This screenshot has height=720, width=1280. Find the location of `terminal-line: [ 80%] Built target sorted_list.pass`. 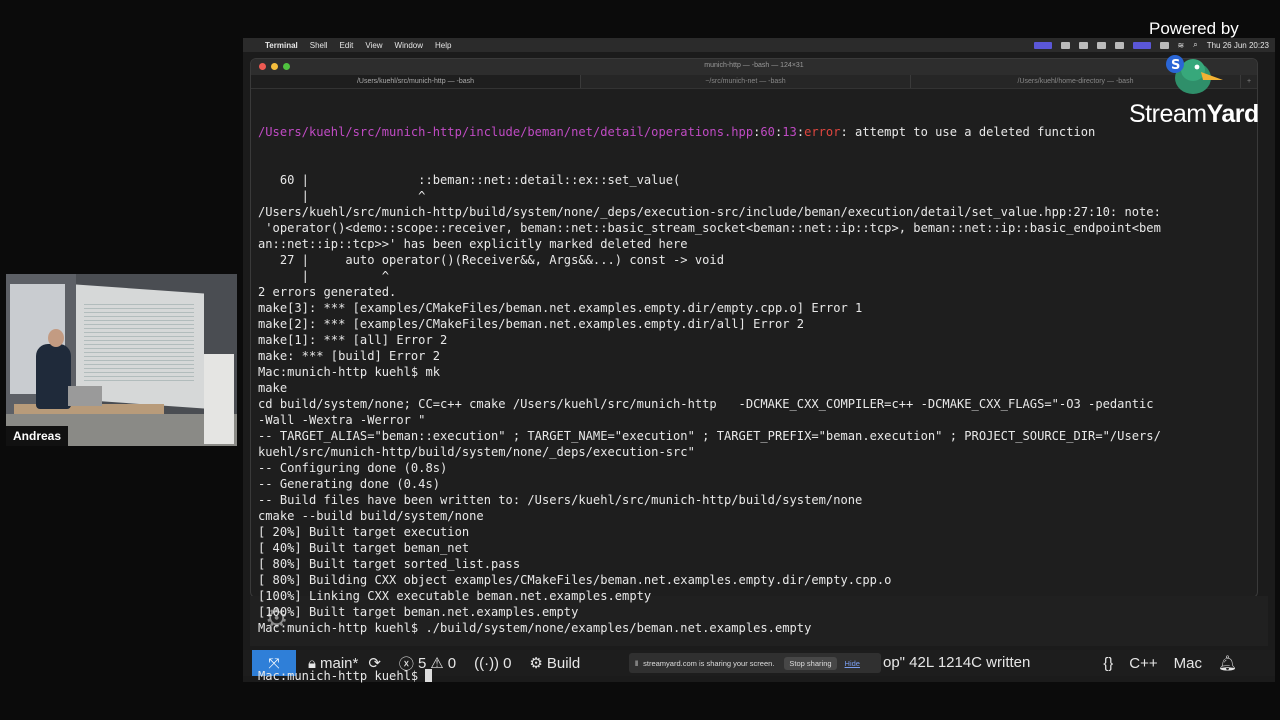

terminal-line: [ 80%] Built target sorted_list.pass is located at coordinates (389, 564).